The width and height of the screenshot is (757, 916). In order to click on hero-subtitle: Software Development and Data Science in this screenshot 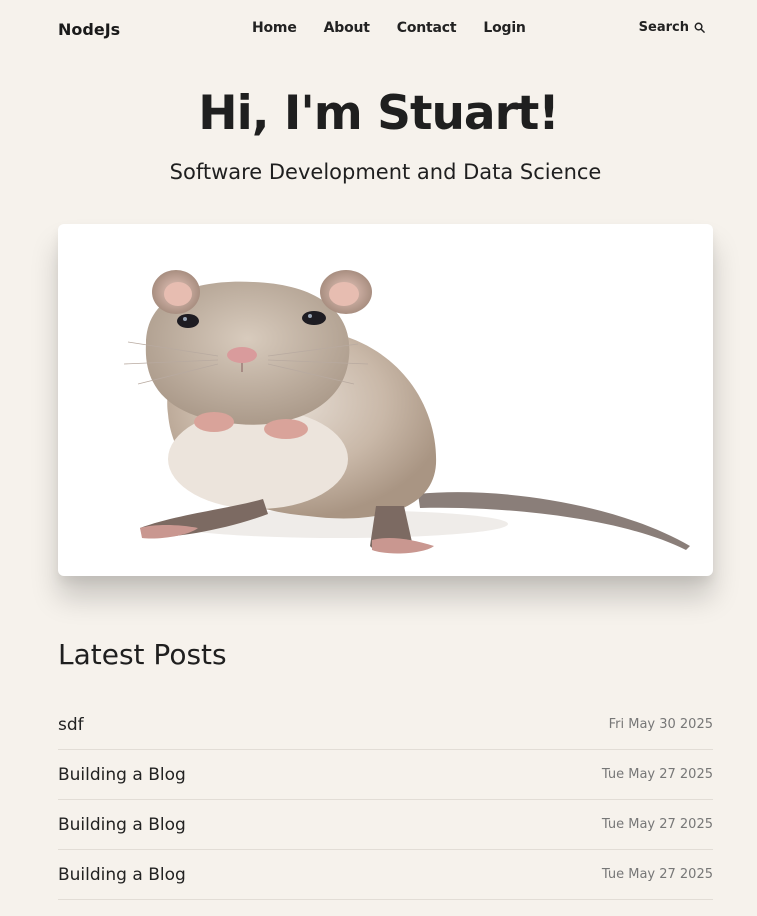, I will do `click(385, 172)`.